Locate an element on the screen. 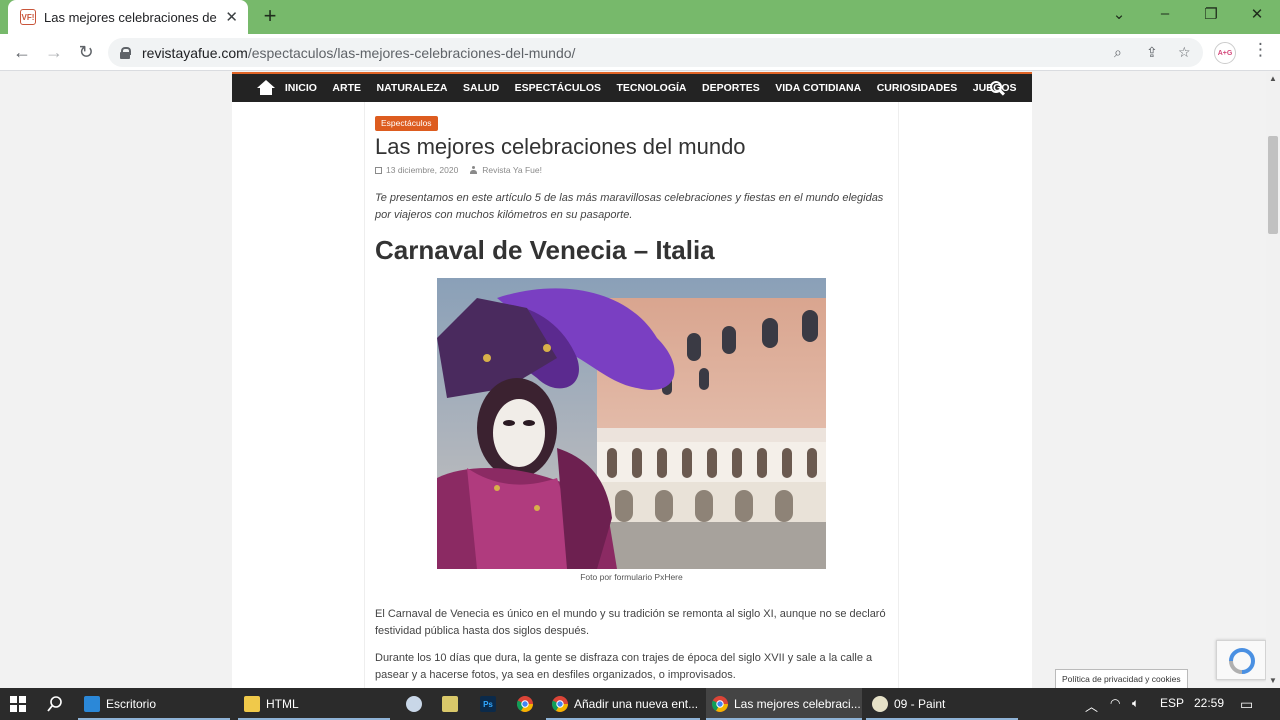 This screenshot has width=1280, height=720. scroll-down-arrow-icon: ▼ is located at coordinates (1273, 680).